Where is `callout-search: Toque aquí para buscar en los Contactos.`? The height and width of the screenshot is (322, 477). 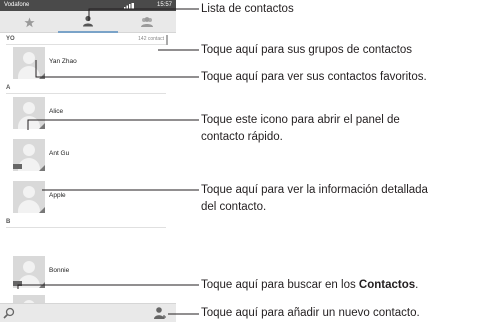
callout-search: Toque aquí para buscar en los Contactos. is located at coordinates (309, 285).